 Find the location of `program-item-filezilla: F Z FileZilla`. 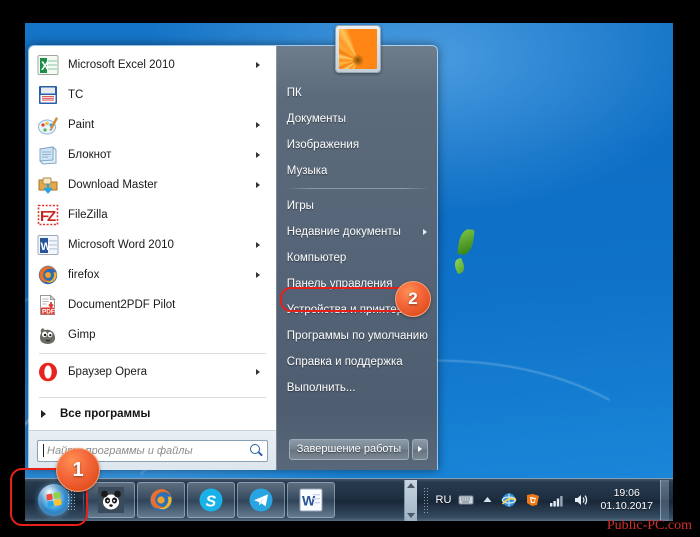

program-item-filezilla: F Z FileZilla is located at coordinates (152, 215).